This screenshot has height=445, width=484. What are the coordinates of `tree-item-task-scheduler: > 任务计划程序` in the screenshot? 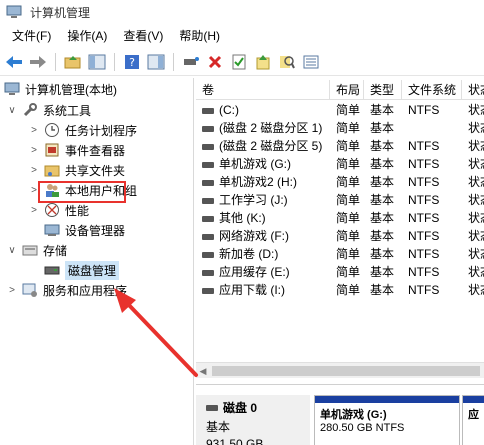 It's located at (82, 130).